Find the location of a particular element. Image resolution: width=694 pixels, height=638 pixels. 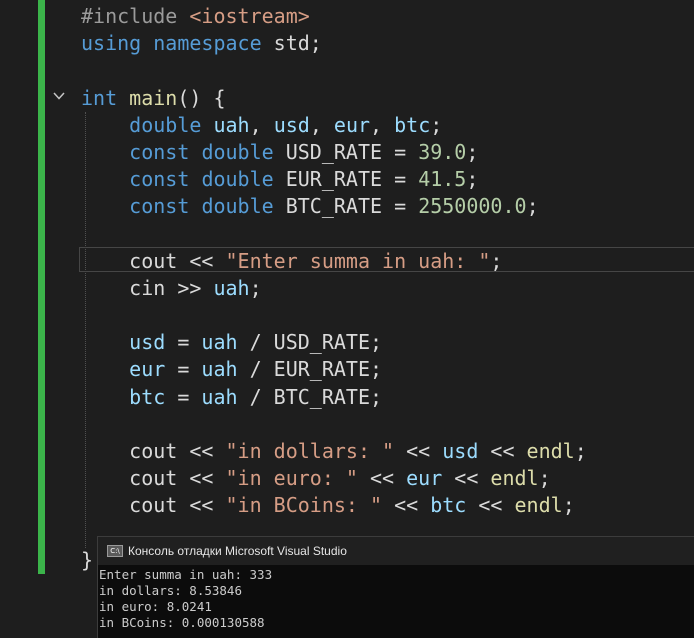

code-token: "in dollars: " is located at coordinates (310, 451).